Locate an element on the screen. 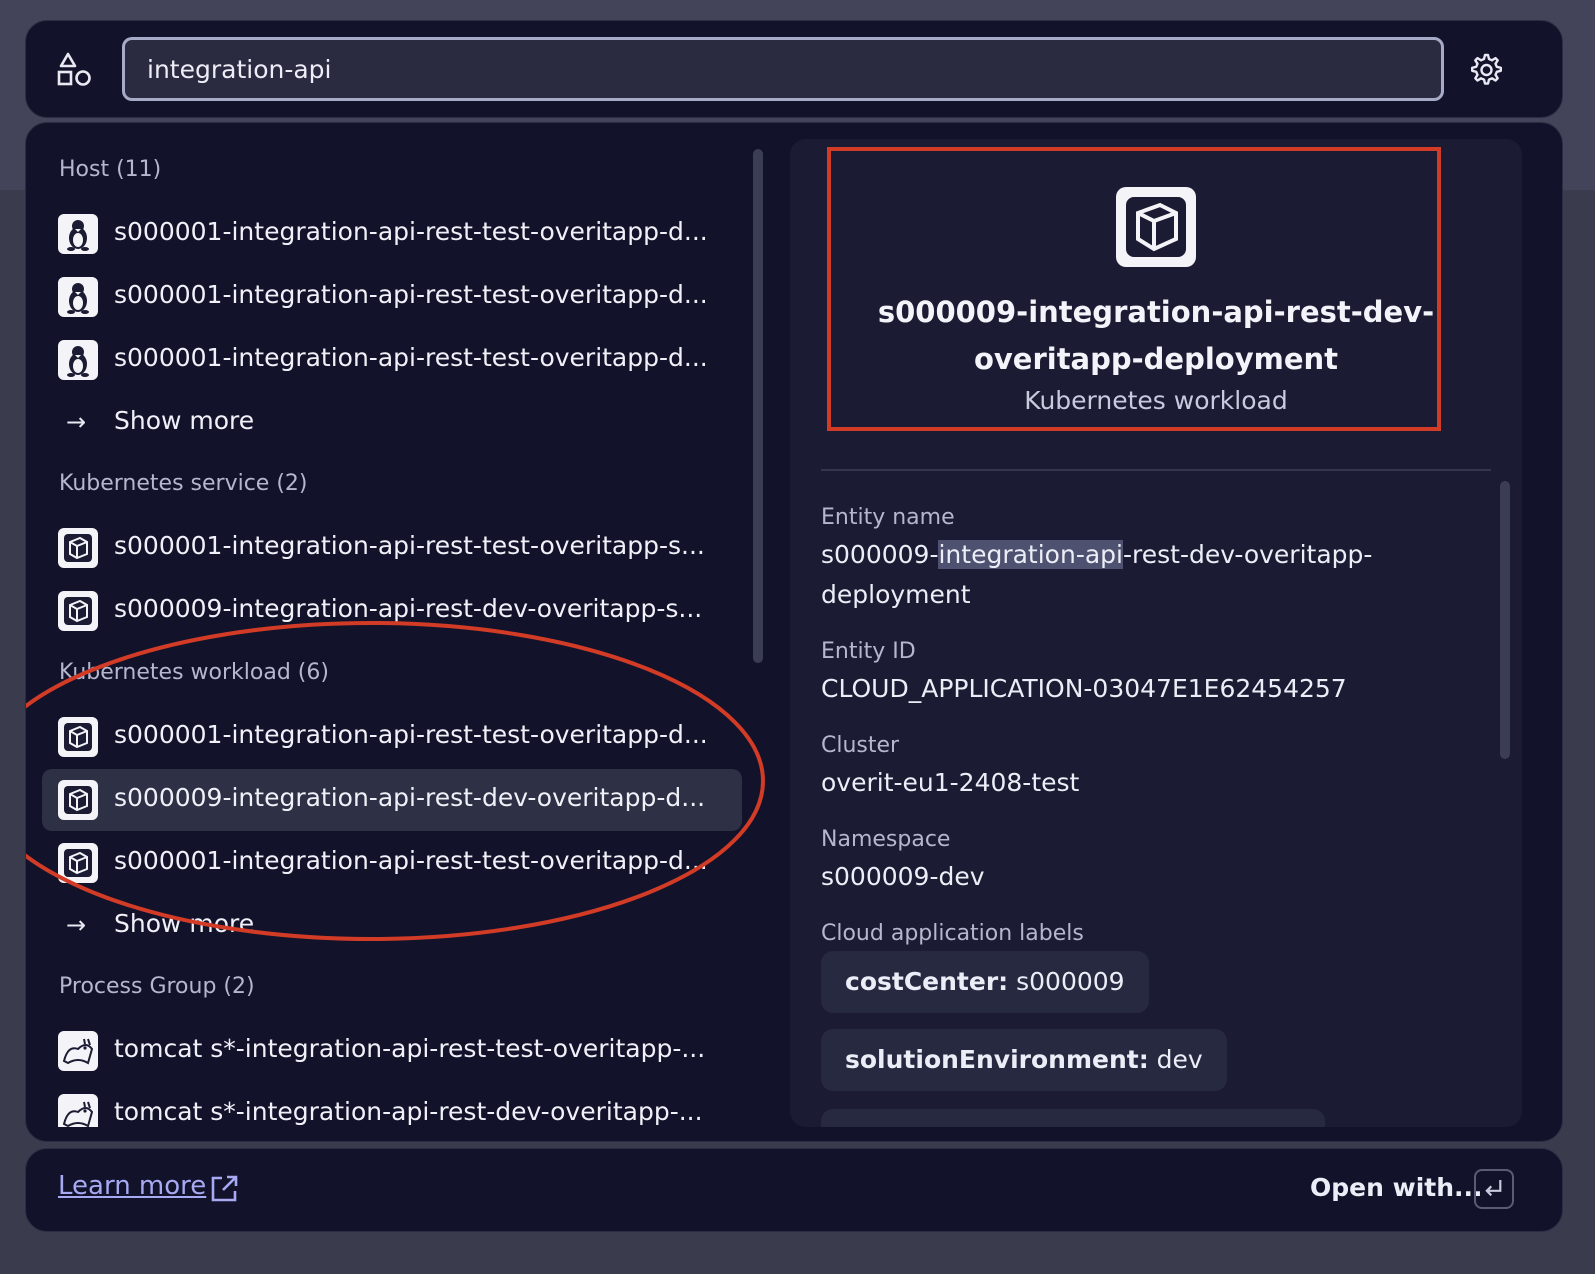 The height and width of the screenshot is (1274, 1595). external-link-icon is located at coordinates (224, 1189).